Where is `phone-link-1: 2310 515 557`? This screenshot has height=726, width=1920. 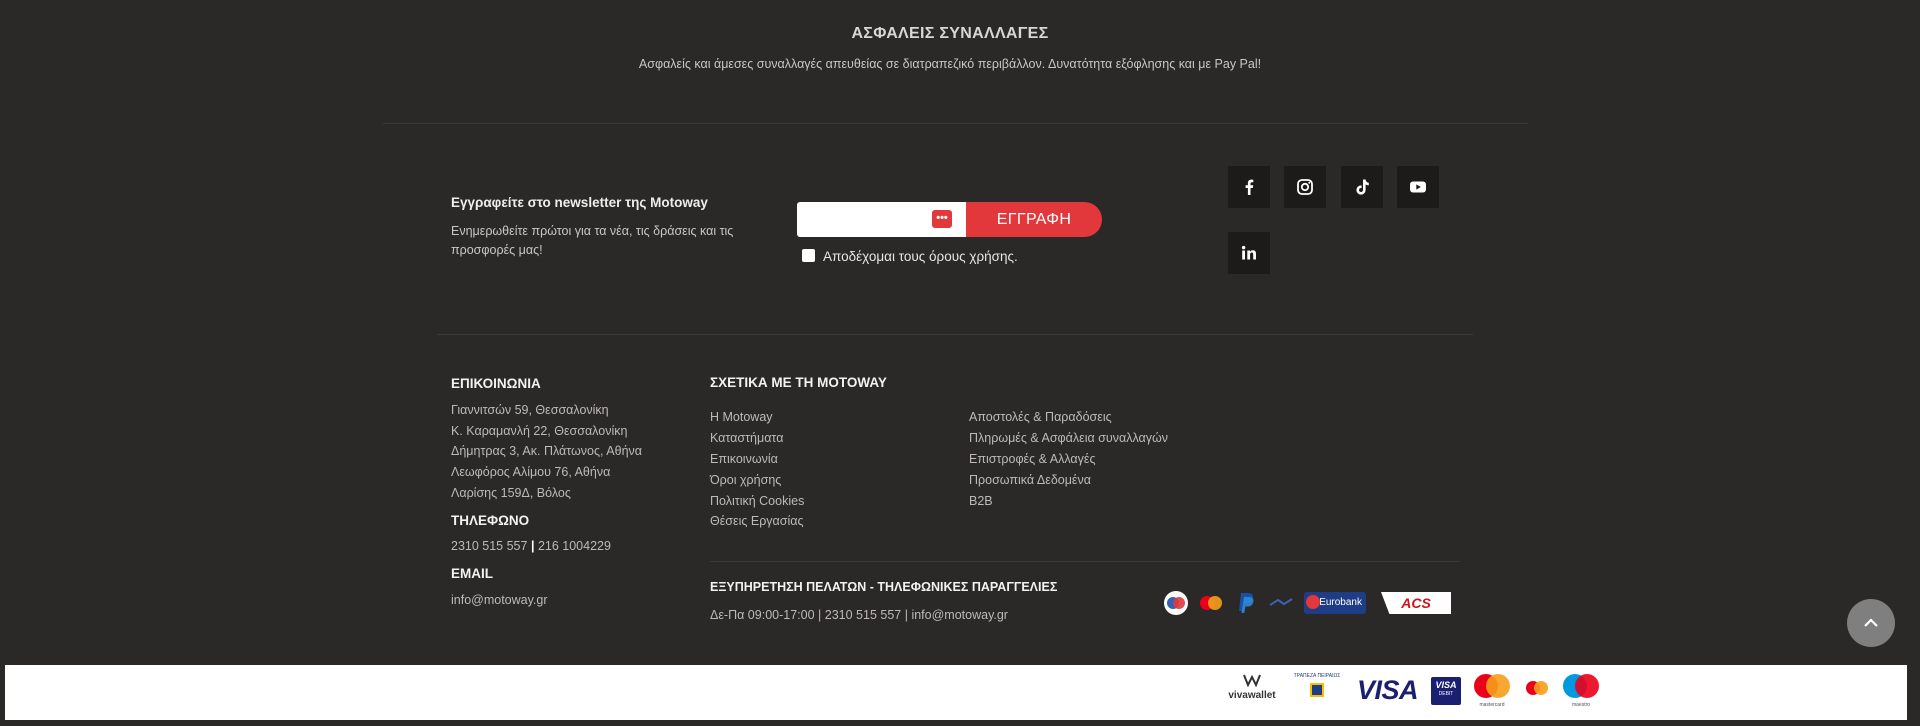
phone-link-1: 2310 515 557 is located at coordinates (489, 546).